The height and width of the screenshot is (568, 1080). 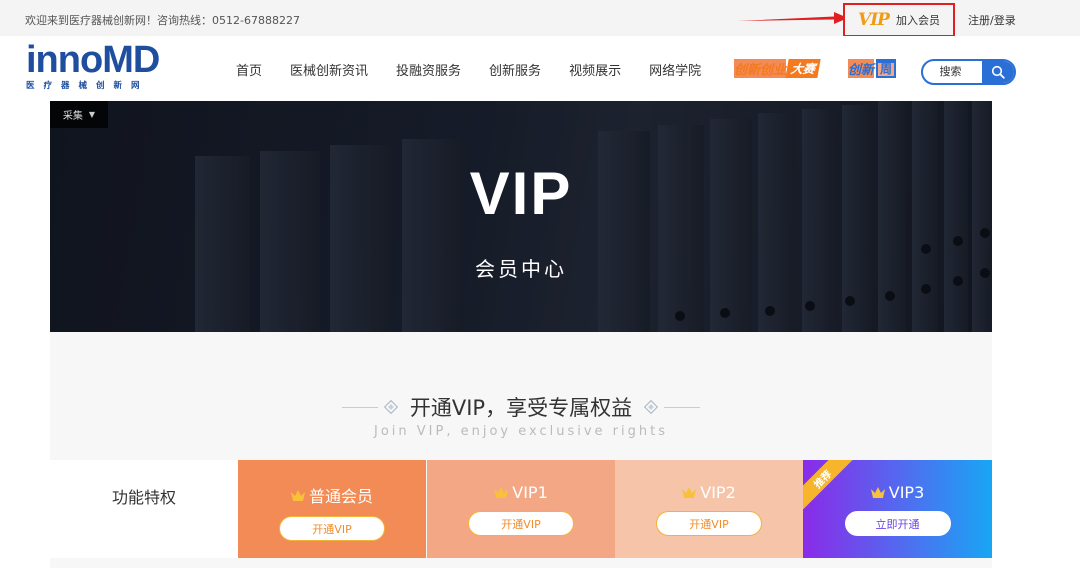 I want to click on nav-item-news: 医械创新资讯, so click(x=329, y=69).